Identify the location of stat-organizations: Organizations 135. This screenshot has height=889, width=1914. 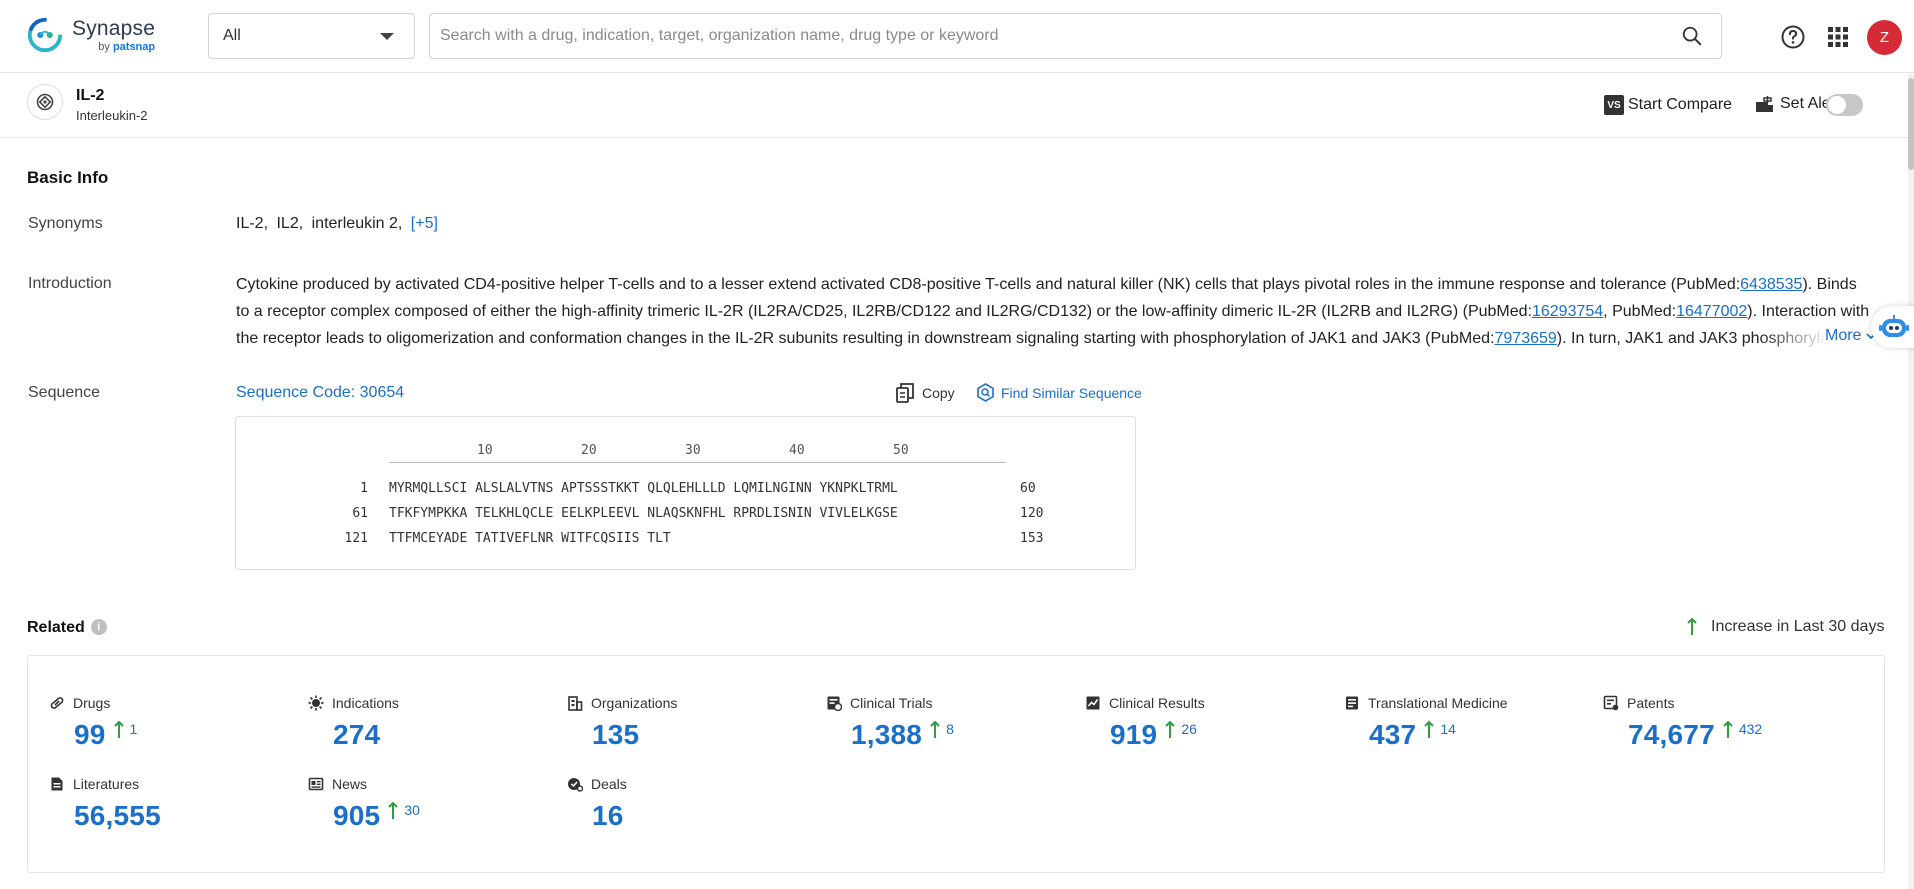
(622, 723).